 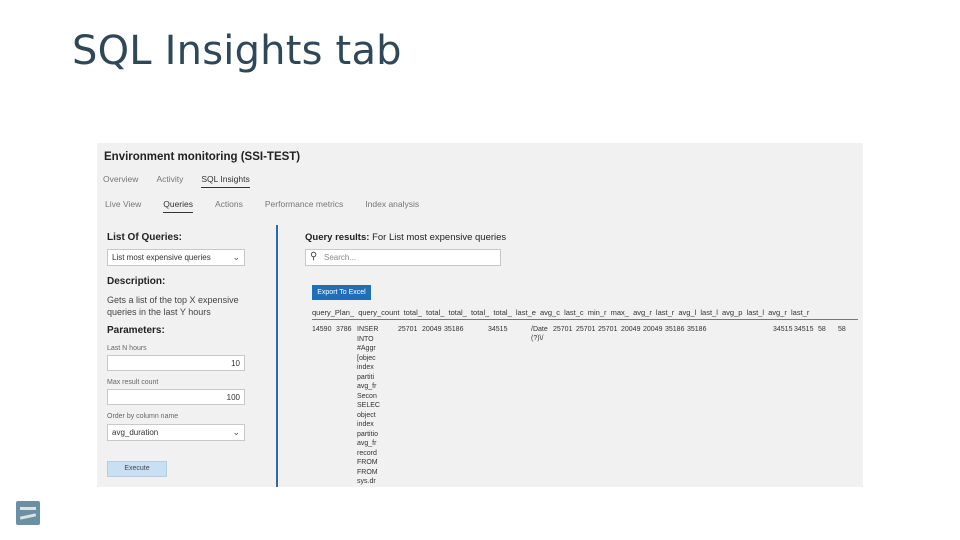 I want to click on sql-text-line: sys.dr, so click(x=366, y=481).